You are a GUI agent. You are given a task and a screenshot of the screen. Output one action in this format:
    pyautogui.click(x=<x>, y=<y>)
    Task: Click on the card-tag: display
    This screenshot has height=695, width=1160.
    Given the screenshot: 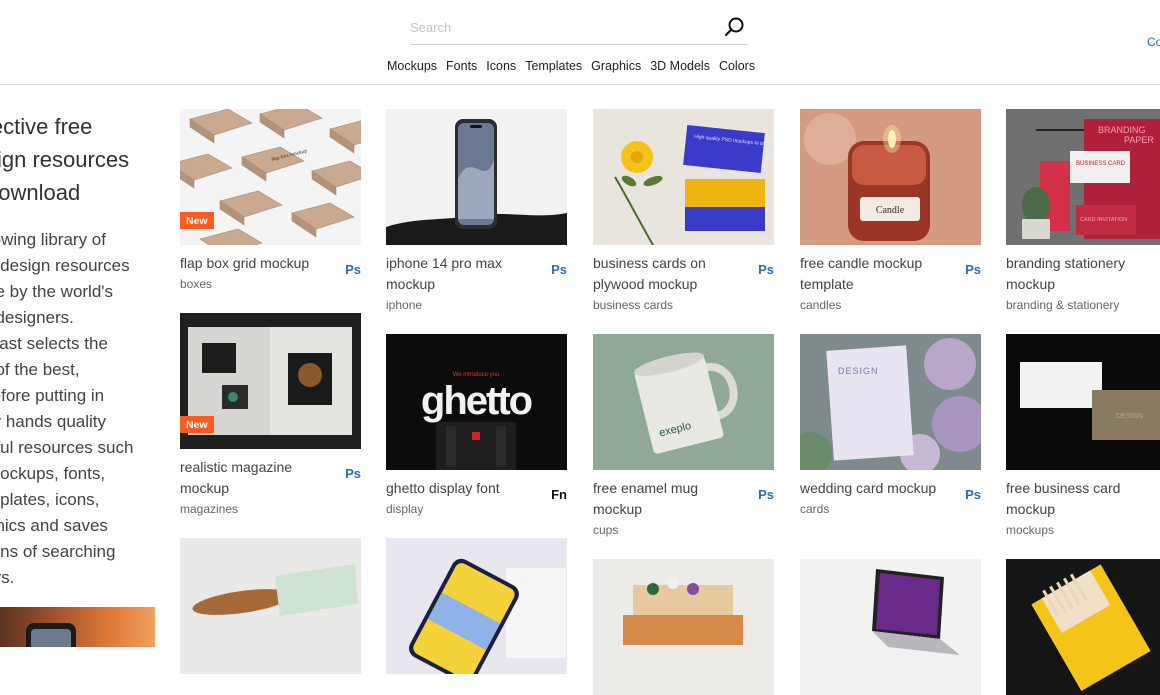 What is the action you would take?
    pyautogui.click(x=476, y=509)
    